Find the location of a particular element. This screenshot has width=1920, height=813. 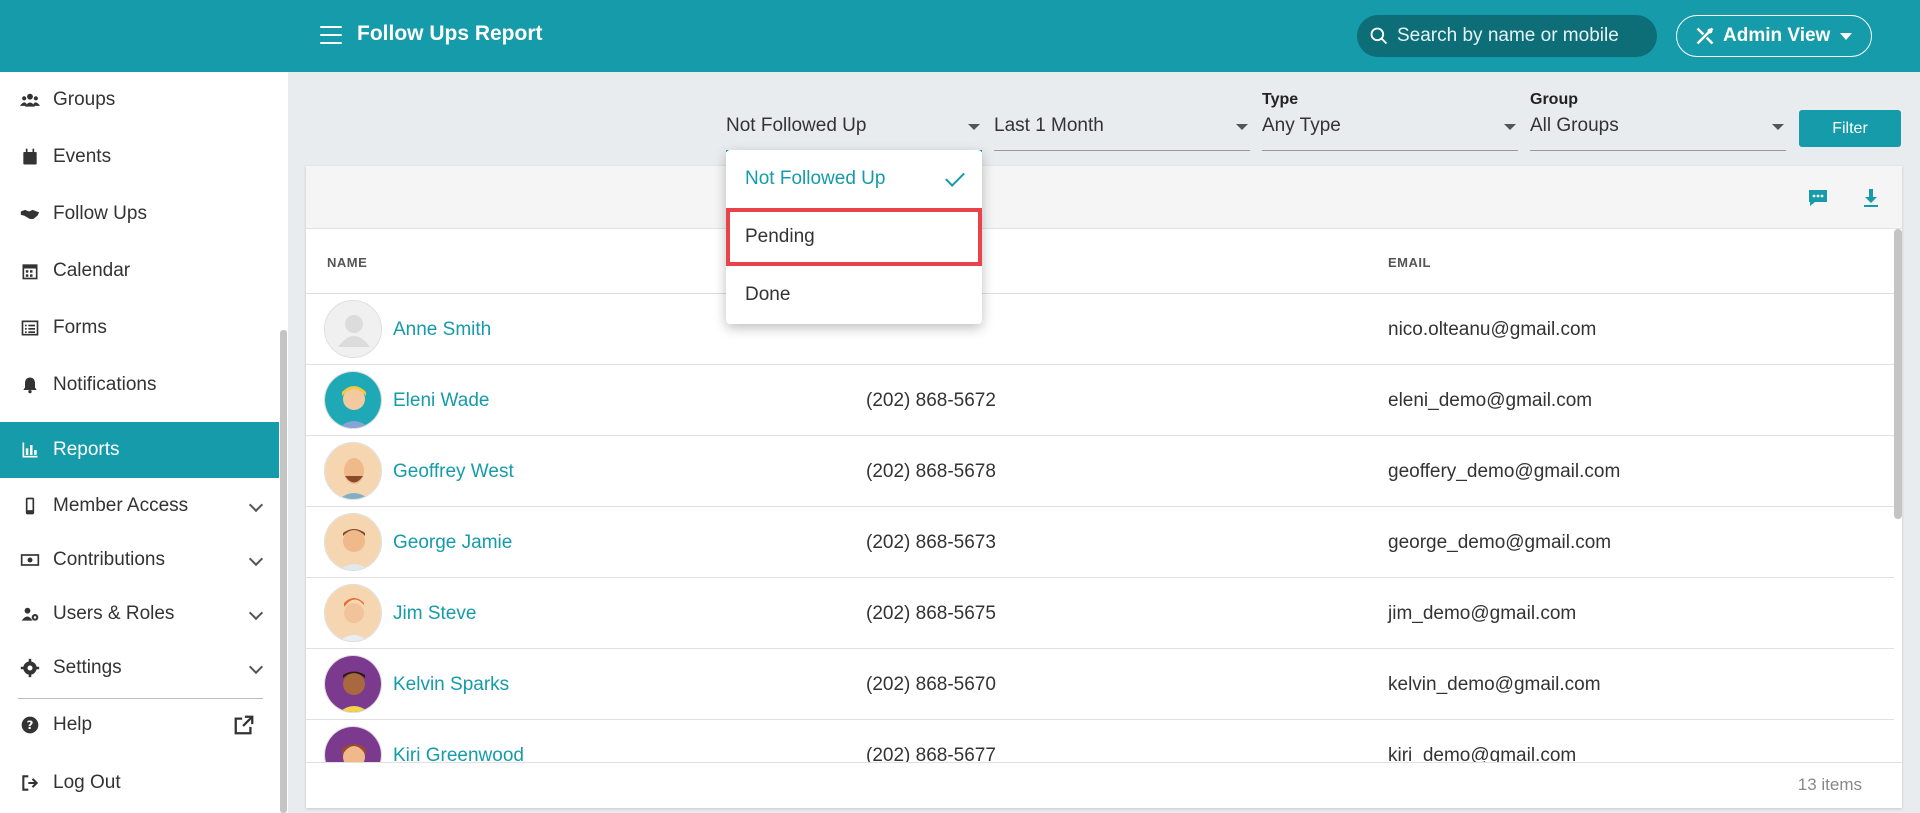

table-scrollbar is located at coordinates (1898, 374).